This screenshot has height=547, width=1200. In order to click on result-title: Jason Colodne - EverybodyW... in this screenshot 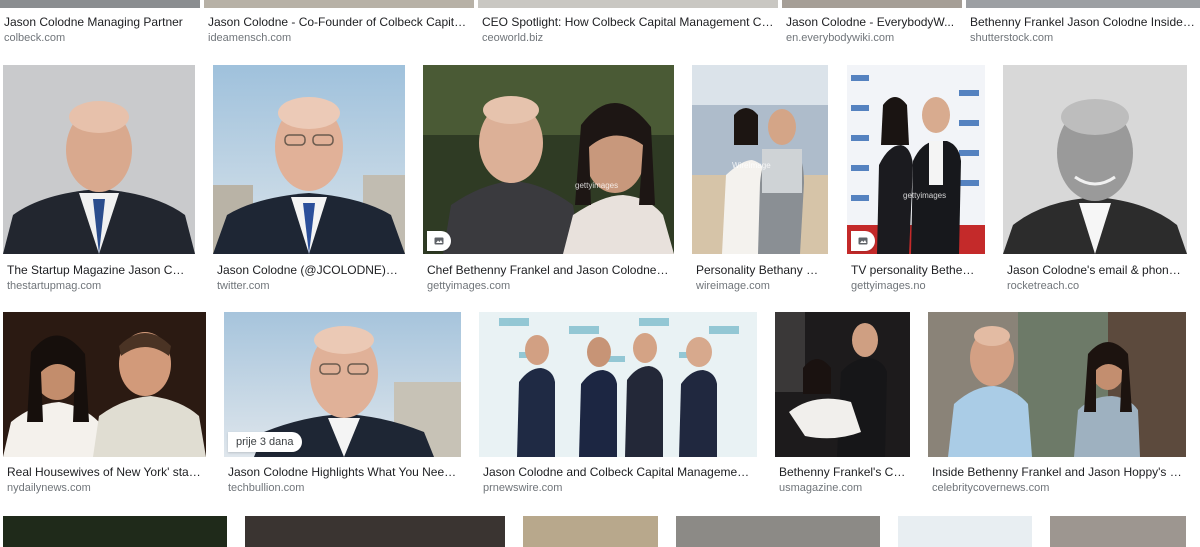, I will do `click(872, 22)`.